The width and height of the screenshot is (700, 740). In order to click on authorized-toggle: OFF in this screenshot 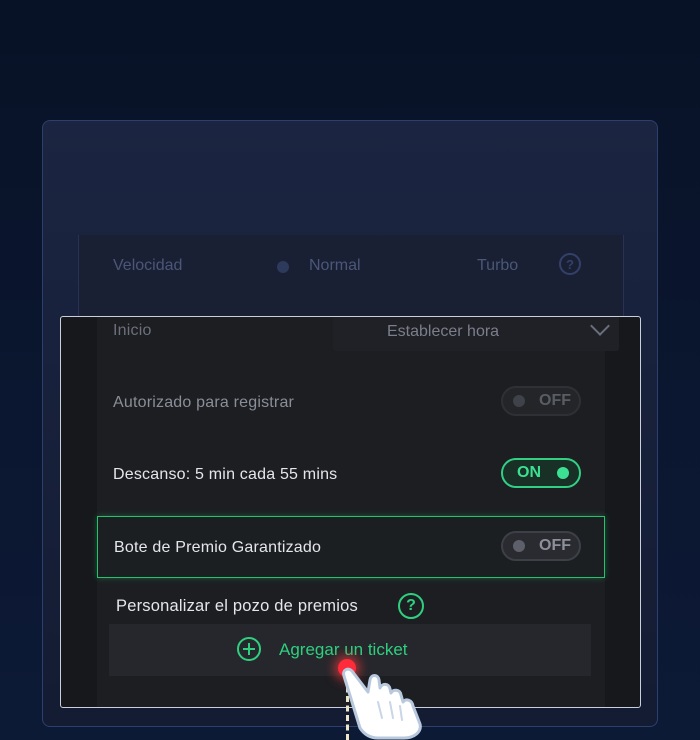, I will do `click(541, 401)`.